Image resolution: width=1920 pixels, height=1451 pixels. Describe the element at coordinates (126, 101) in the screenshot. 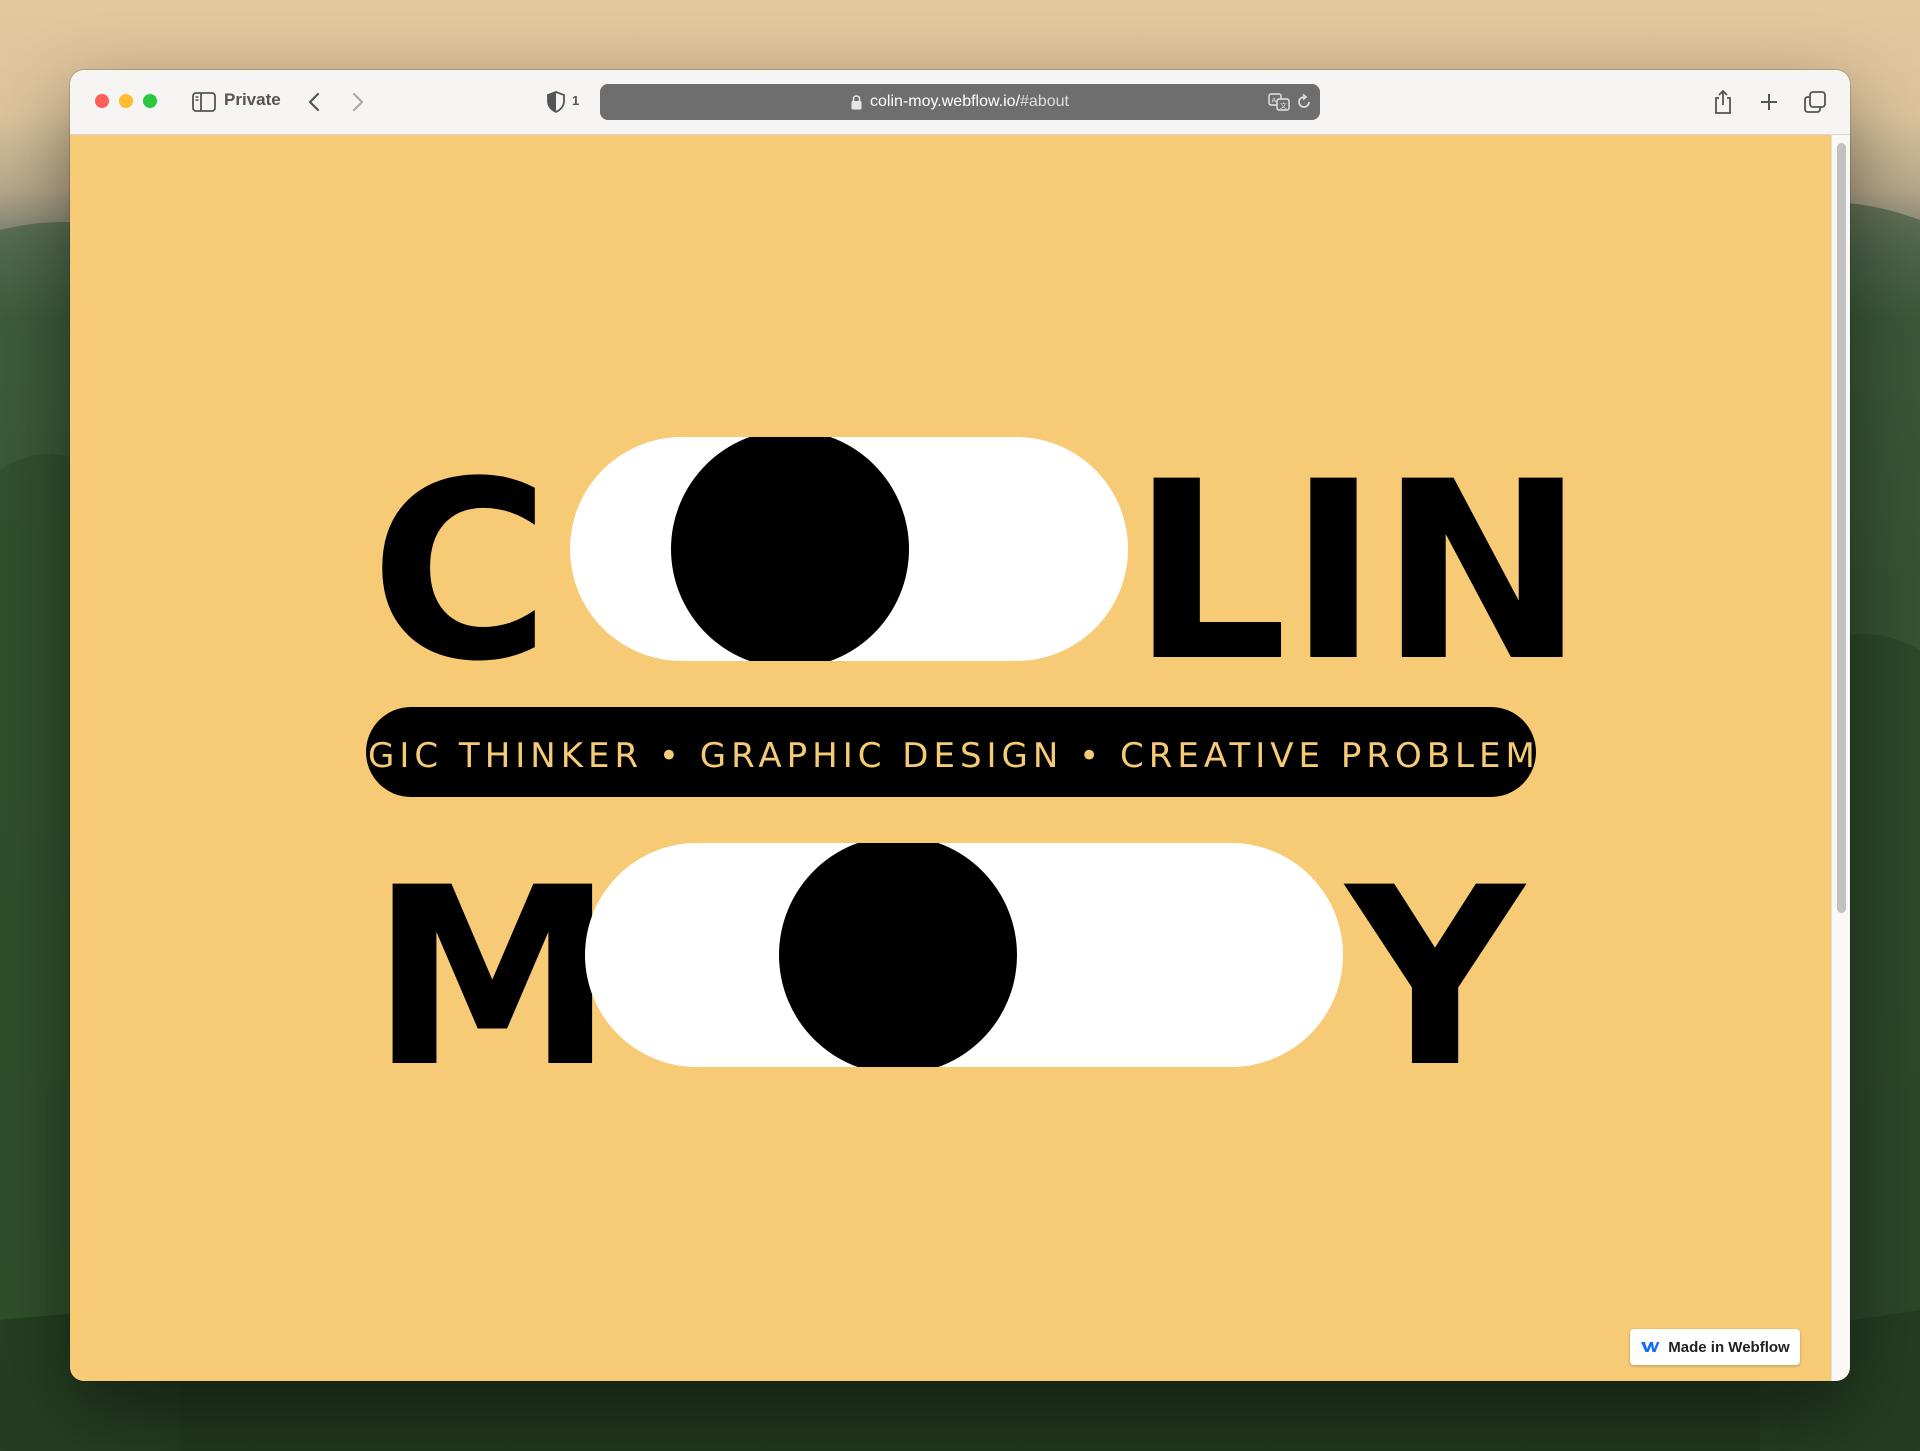

I see `minimize-window-button` at that location.